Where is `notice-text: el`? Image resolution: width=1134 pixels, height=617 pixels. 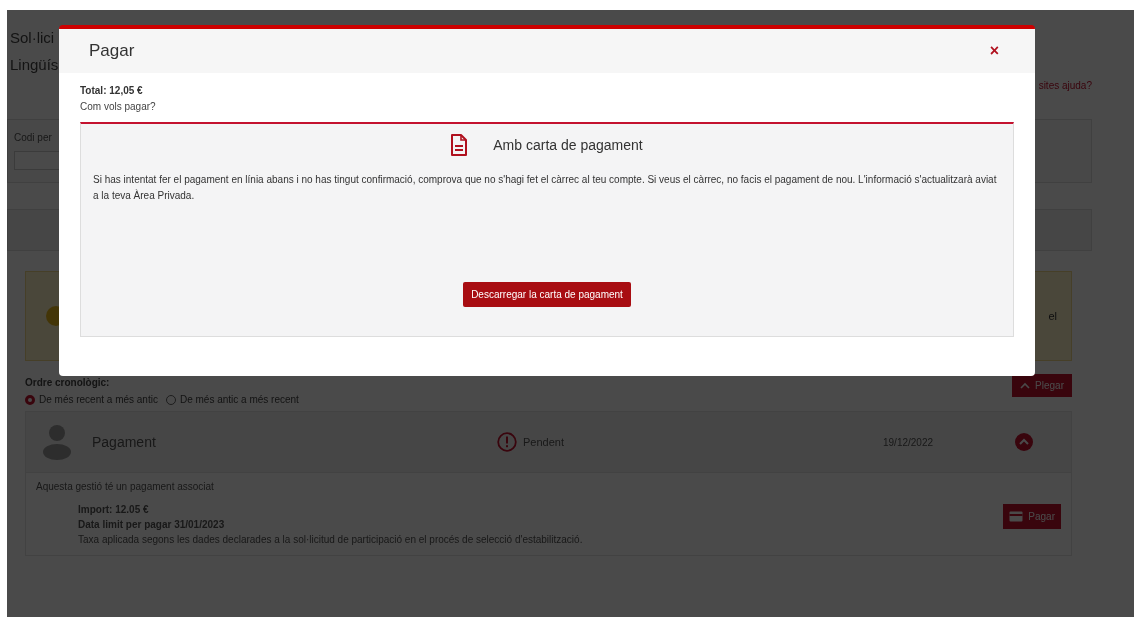 notice-text: el is located at coordinates (1052, 316).